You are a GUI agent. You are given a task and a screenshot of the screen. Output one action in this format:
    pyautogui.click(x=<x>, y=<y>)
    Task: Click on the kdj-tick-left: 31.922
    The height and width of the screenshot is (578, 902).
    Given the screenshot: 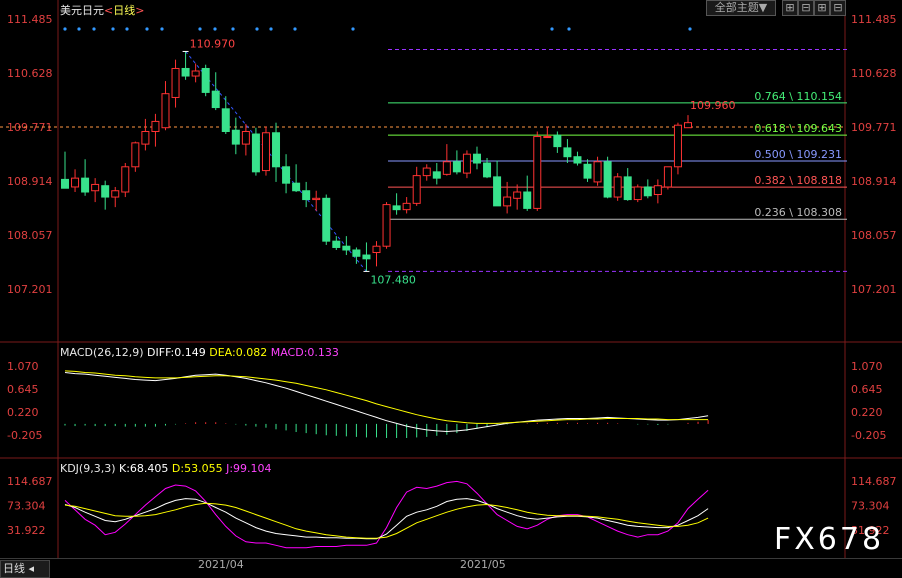 What is the action you would take?
    pyautogui.click(x=26, y=530)
    